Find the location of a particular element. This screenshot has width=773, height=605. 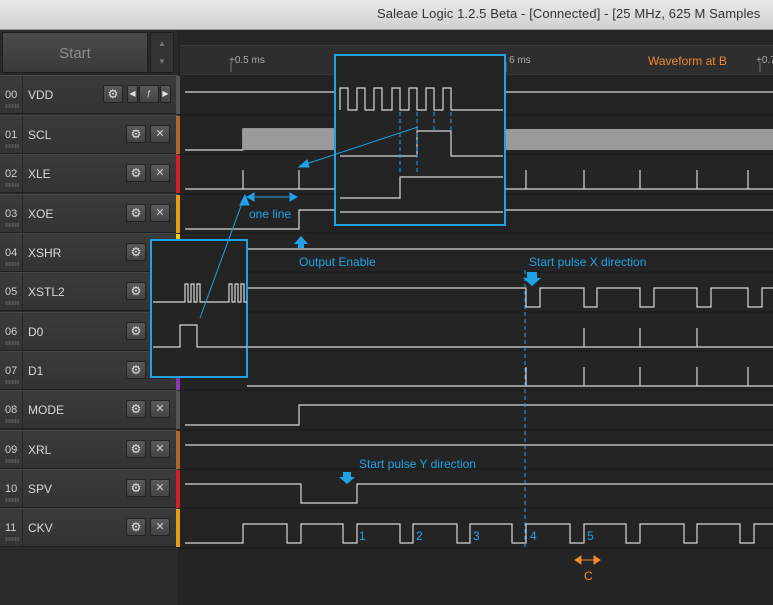

signal-mode is located at coordinates (479, 415).